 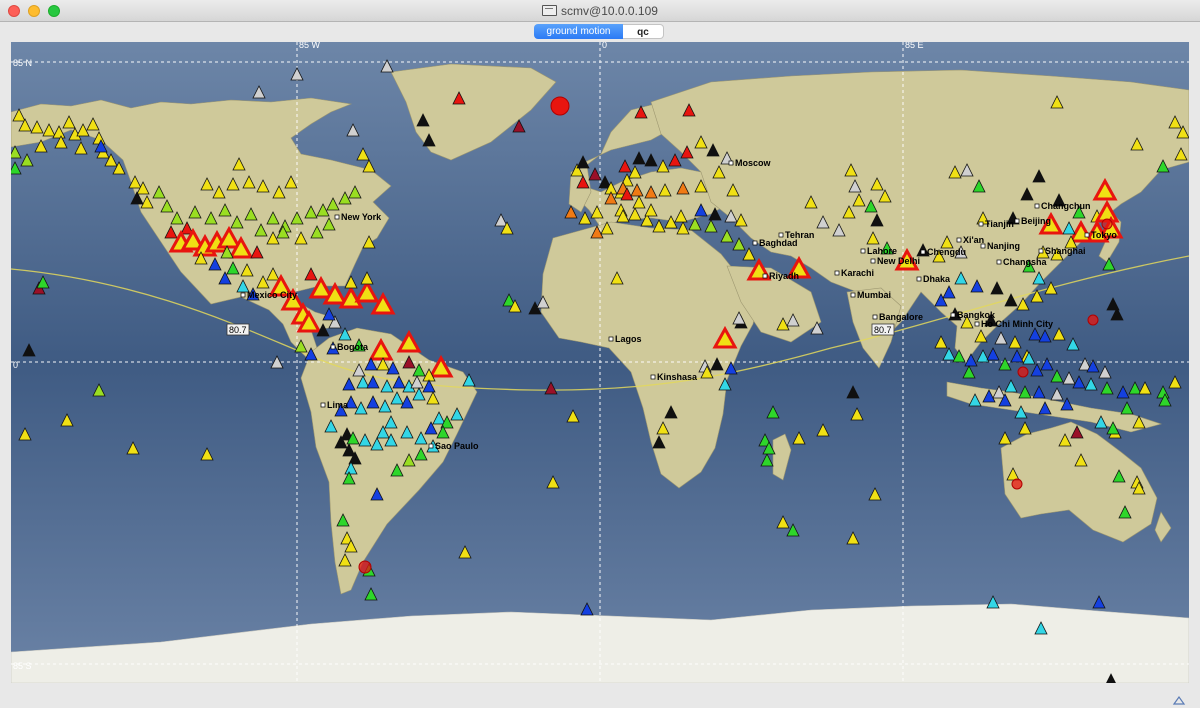 What do you see at coordinates (1066, 206) in the screenshot?
I see `city-label: Changchun` at bounding box center [1066, 206].